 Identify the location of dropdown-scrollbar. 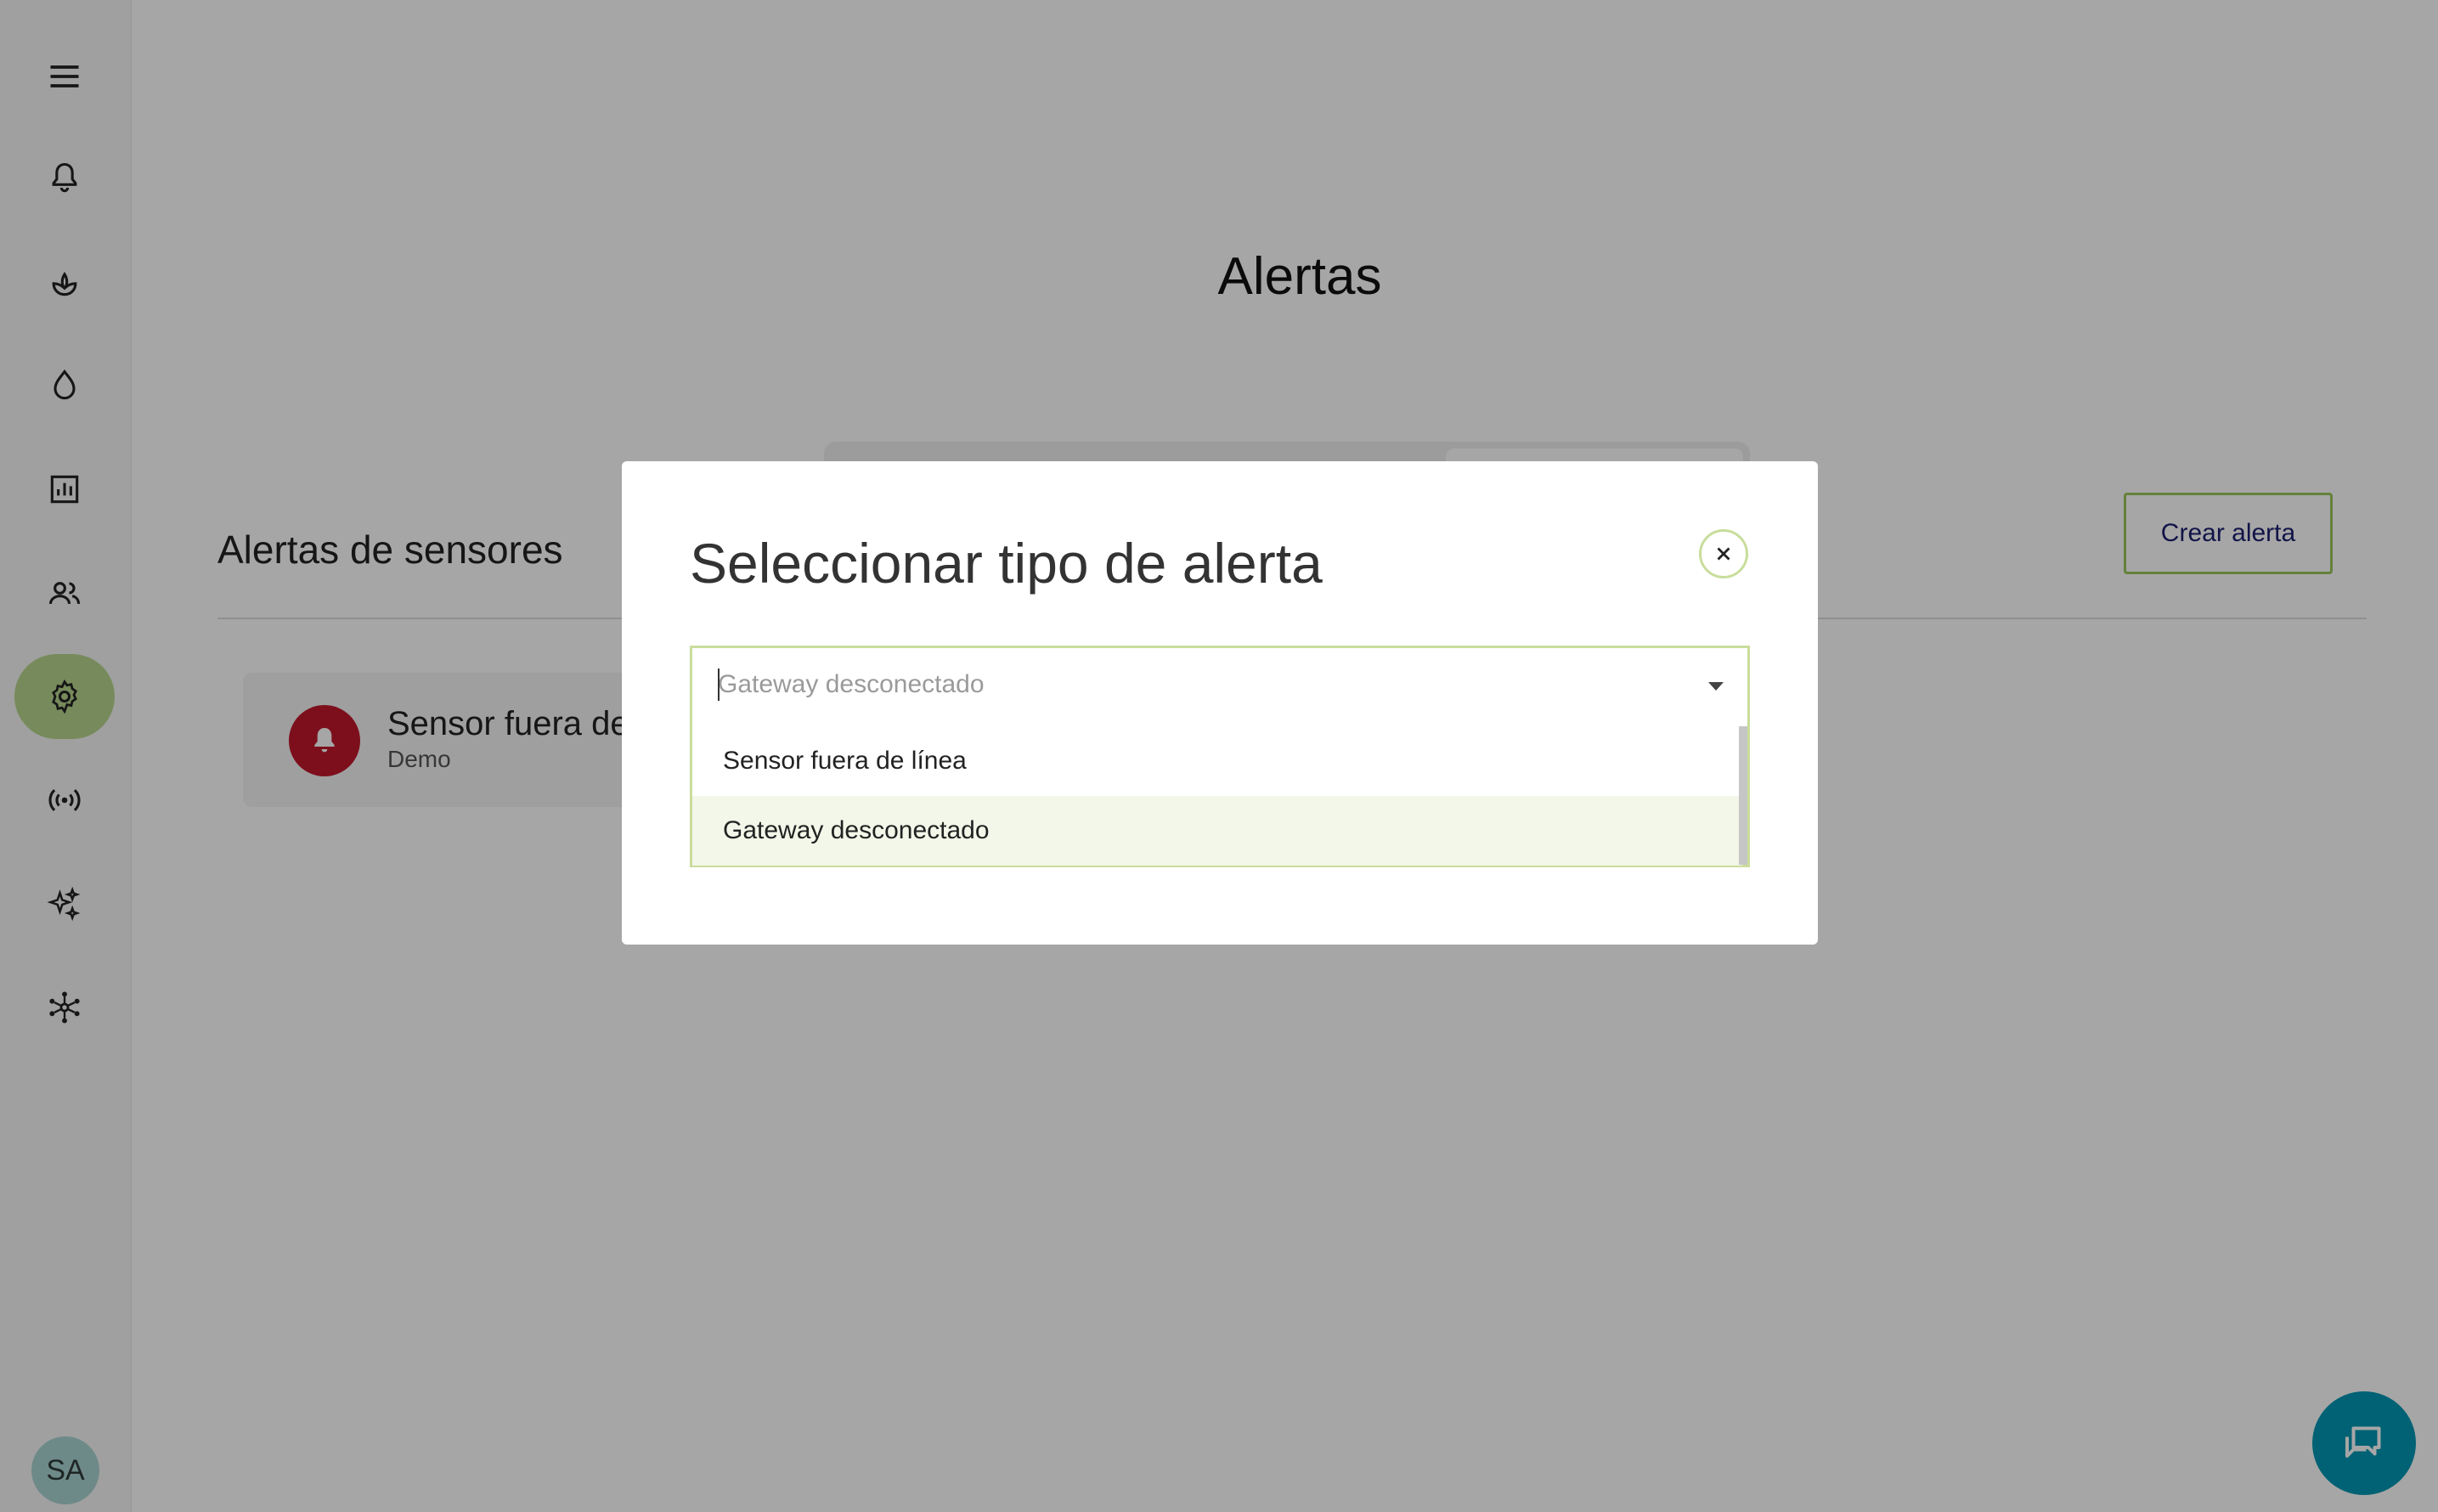
(1743, 795).